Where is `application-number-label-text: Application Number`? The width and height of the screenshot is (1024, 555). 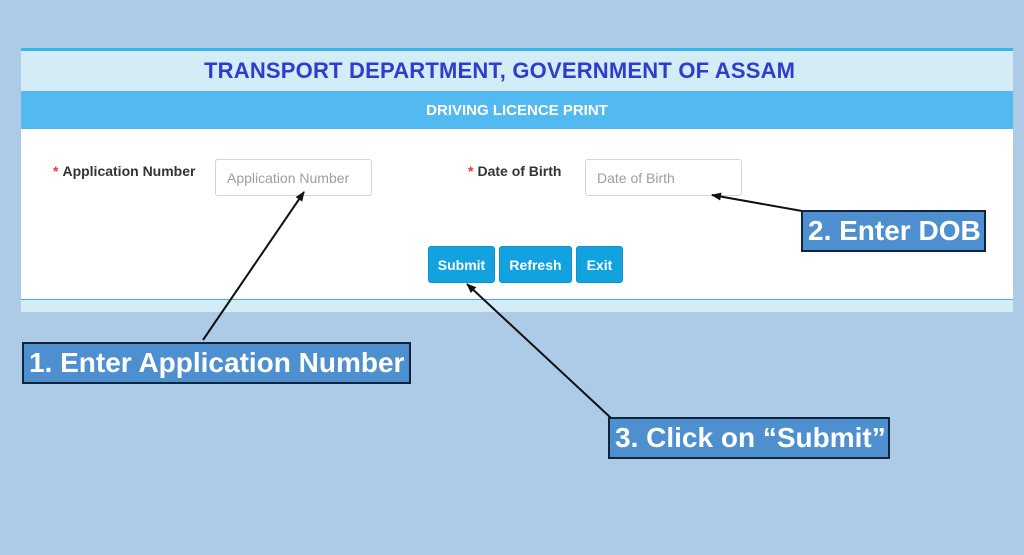 application-number-label-text: Application Number is located at coordinates (129, 171).